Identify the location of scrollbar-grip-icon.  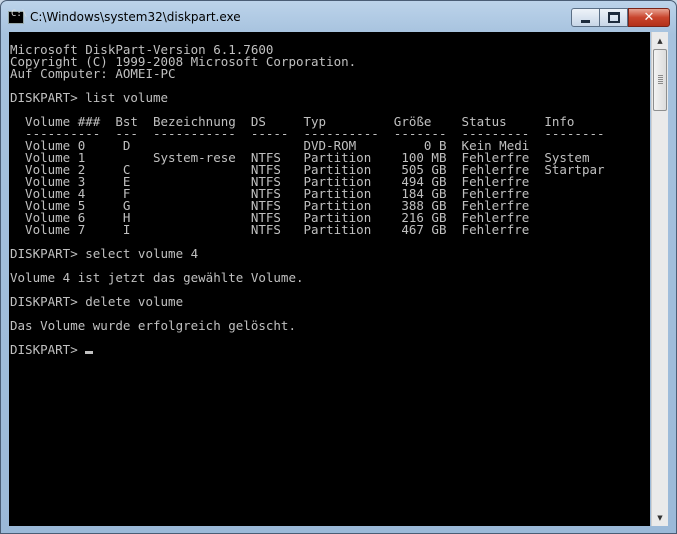
(660, 79).